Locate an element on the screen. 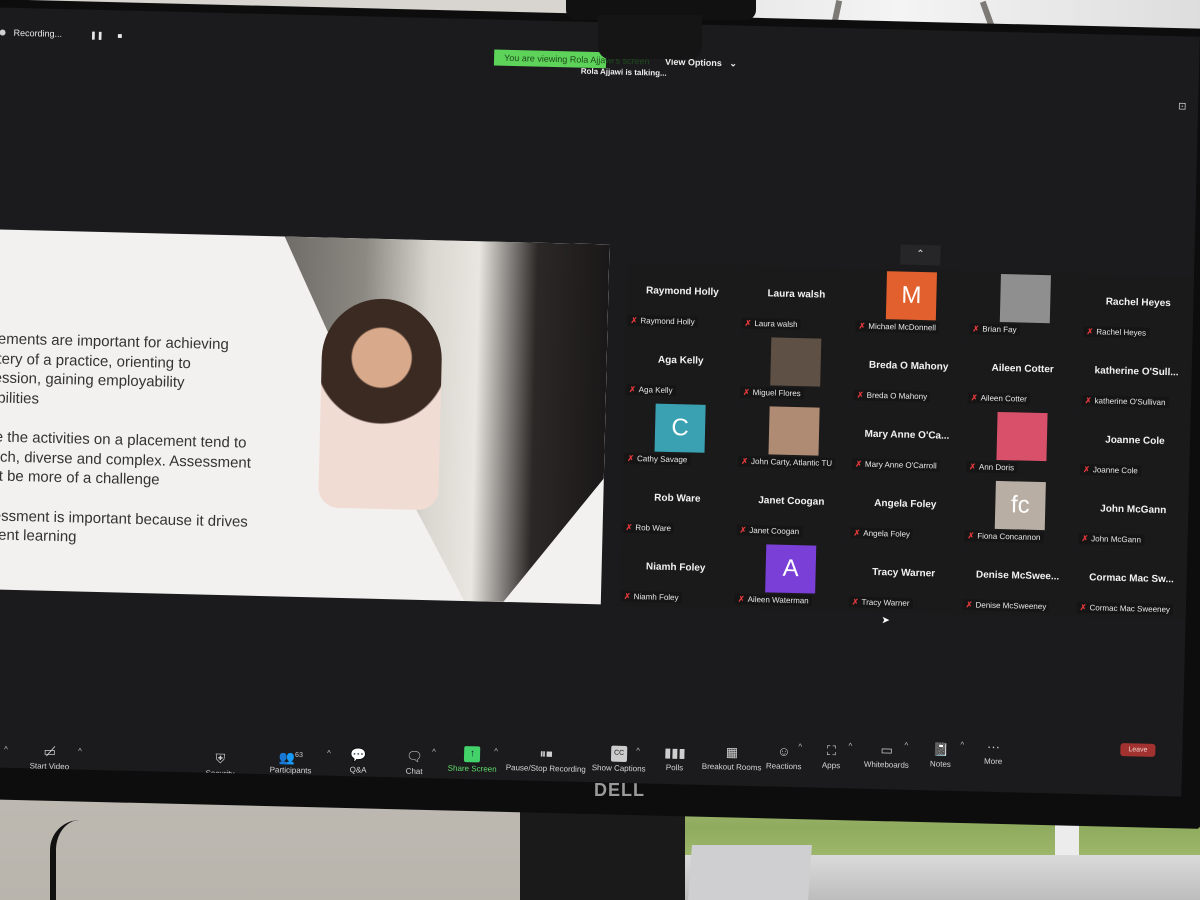 The width and height of the screenshot is (1200, 900). participant-name: Raymond Holly is located at coordinates (667, 321).